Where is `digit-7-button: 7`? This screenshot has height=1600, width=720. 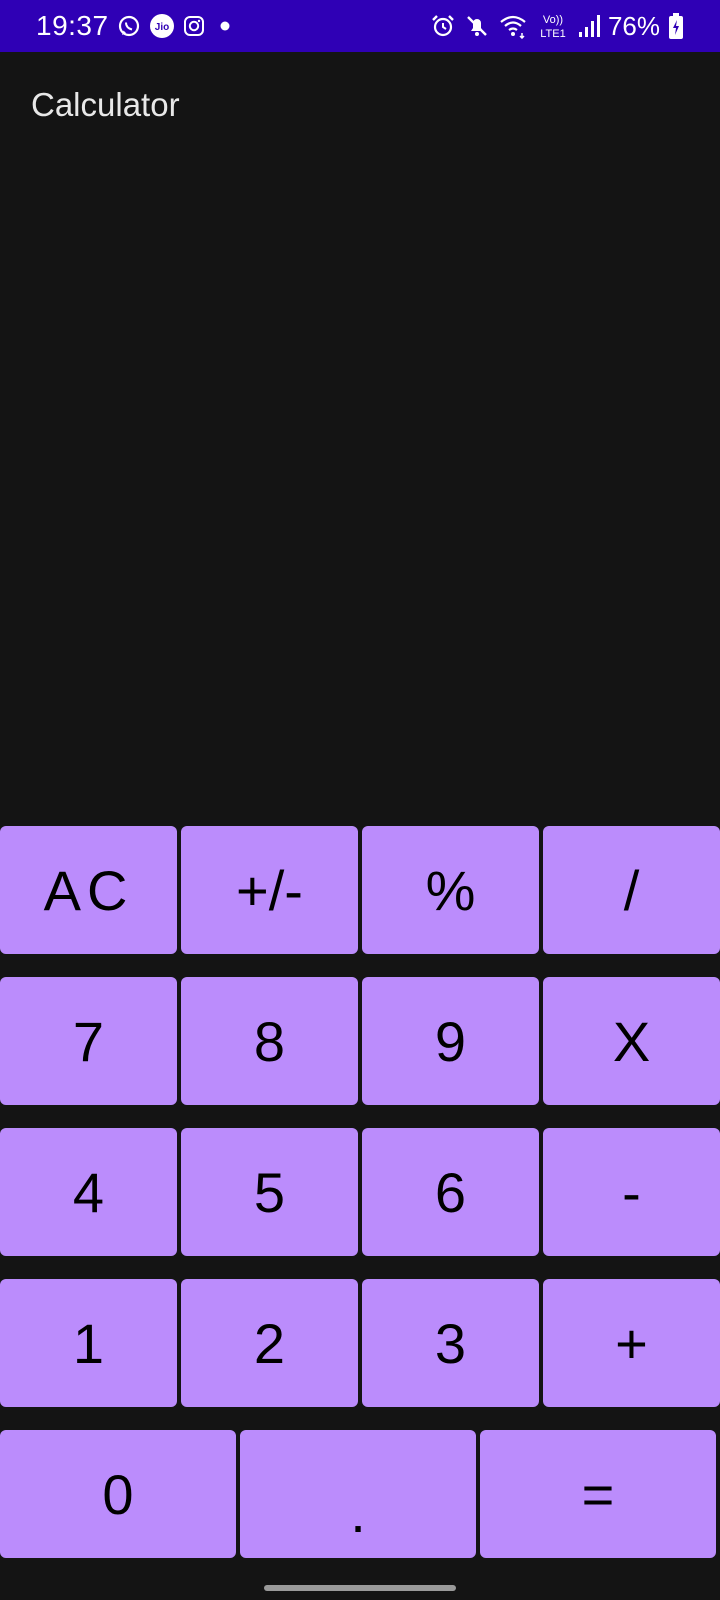 digit-7-button: 7 is located at coordinates (88, 1041).